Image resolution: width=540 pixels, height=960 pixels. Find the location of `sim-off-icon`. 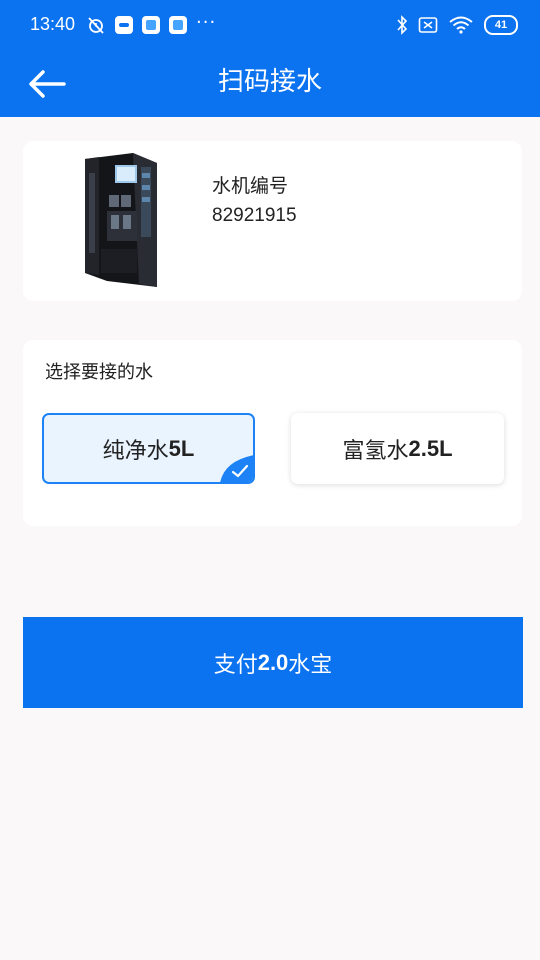

sim-off-icon is located at coordinates (428, 25).